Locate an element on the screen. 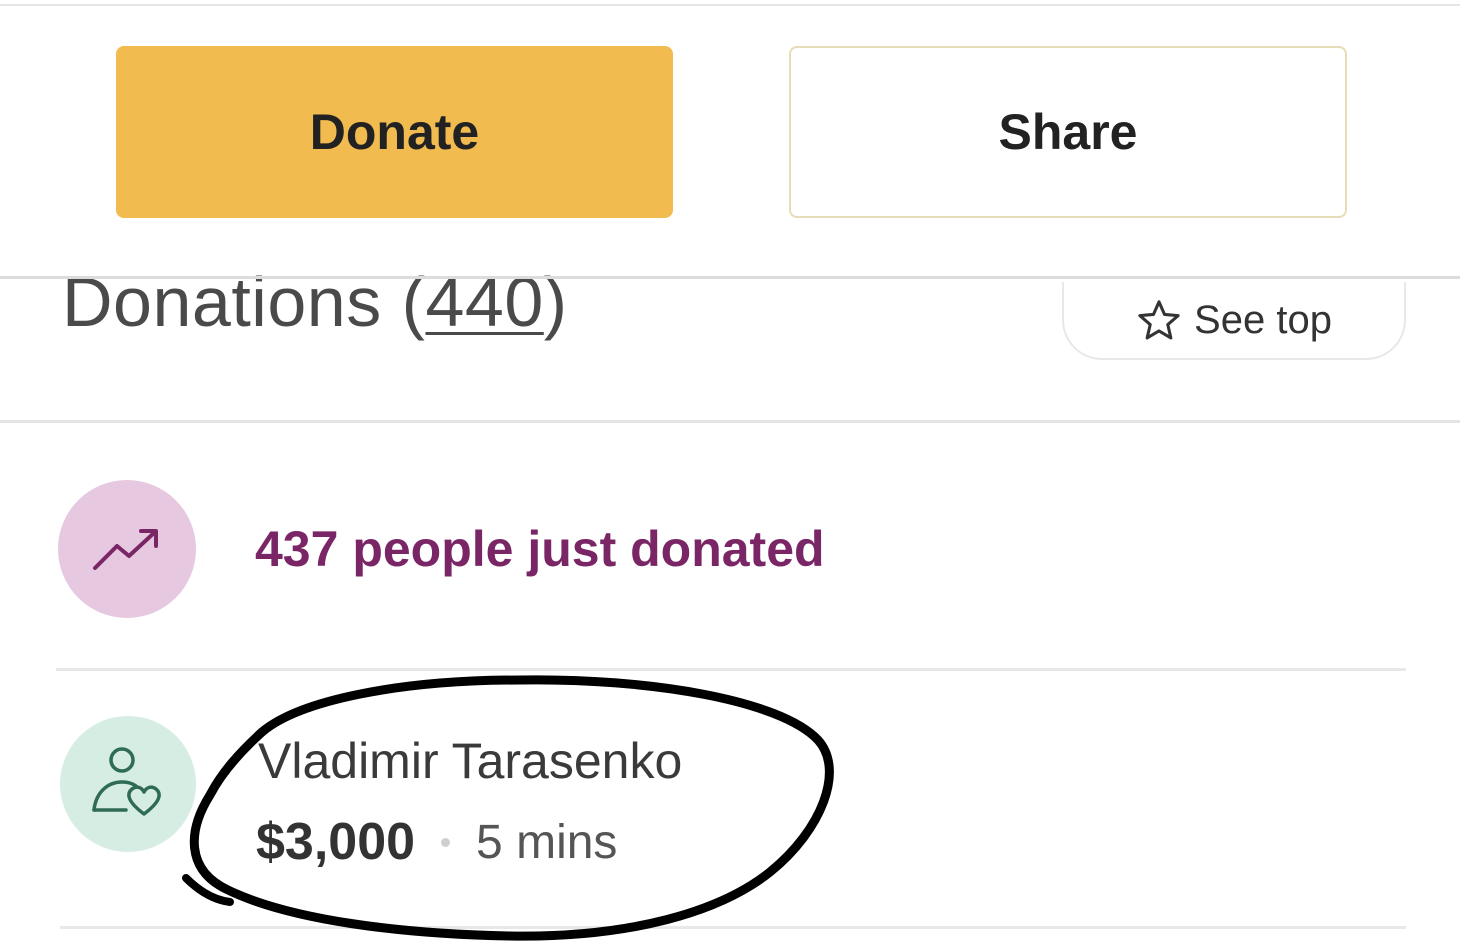 The width and height of the screenshot is (1460, 943). donations-heading-prefix: Donations ( is located at coordinates (244, 302).